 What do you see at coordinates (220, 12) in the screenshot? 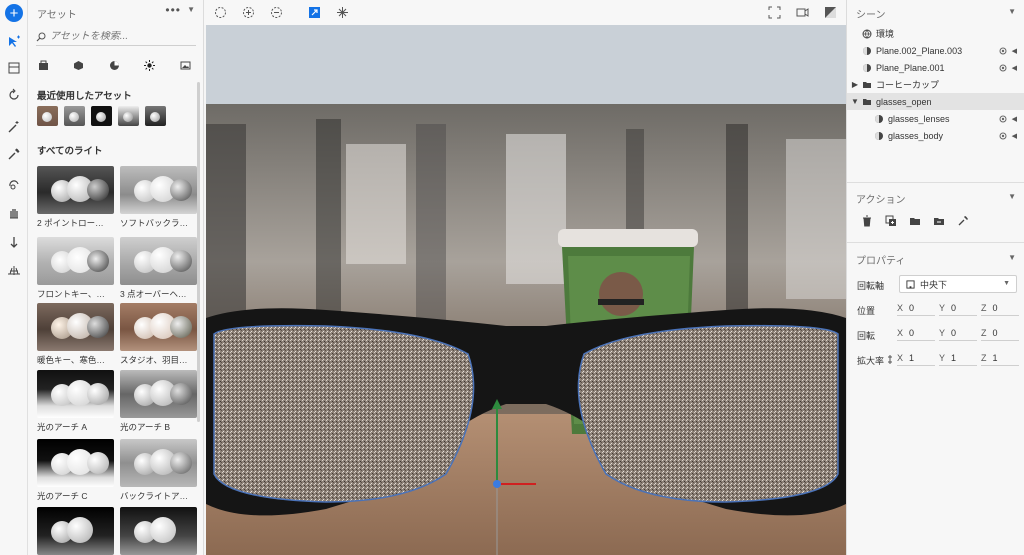
I see `select-mode-icon` at bounding box center [220, 12].